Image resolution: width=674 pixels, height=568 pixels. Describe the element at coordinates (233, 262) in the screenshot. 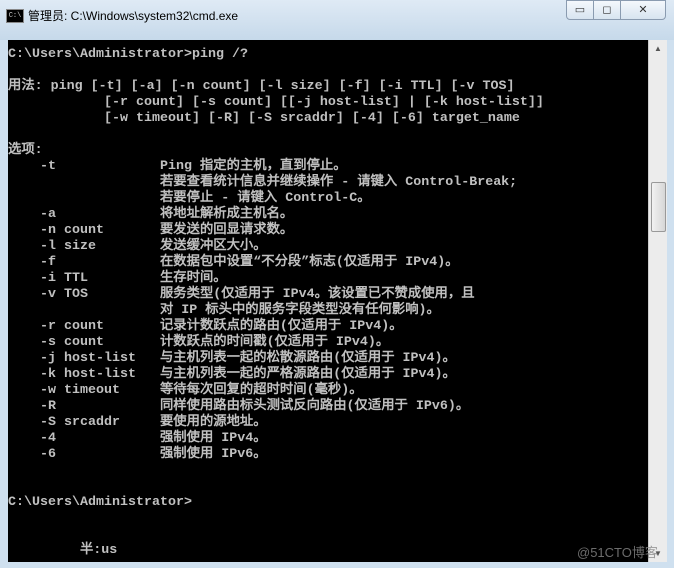

I see `console-line: -f 在数据包中设置“不分段”标志(仅适用于 IPv4)。` at that location.